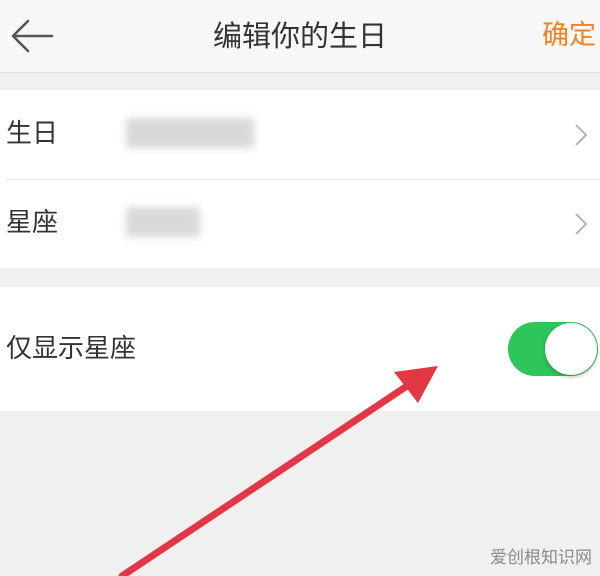  I want to click on birthday-label: 生日, so click(32, 134).